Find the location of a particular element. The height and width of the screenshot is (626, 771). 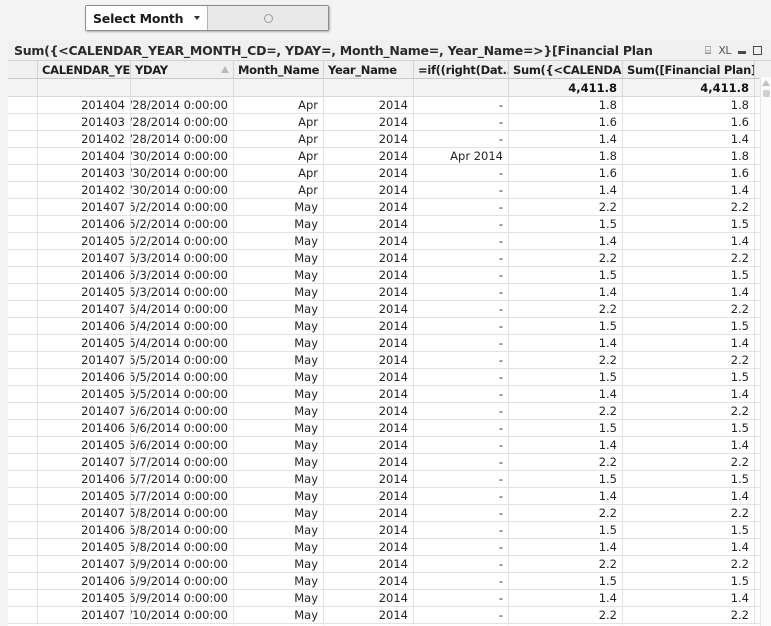

table-row: 201407 5/9/2014 0:00:00 May 2014-2.2 2.2 is located at coordinates (389, 564).